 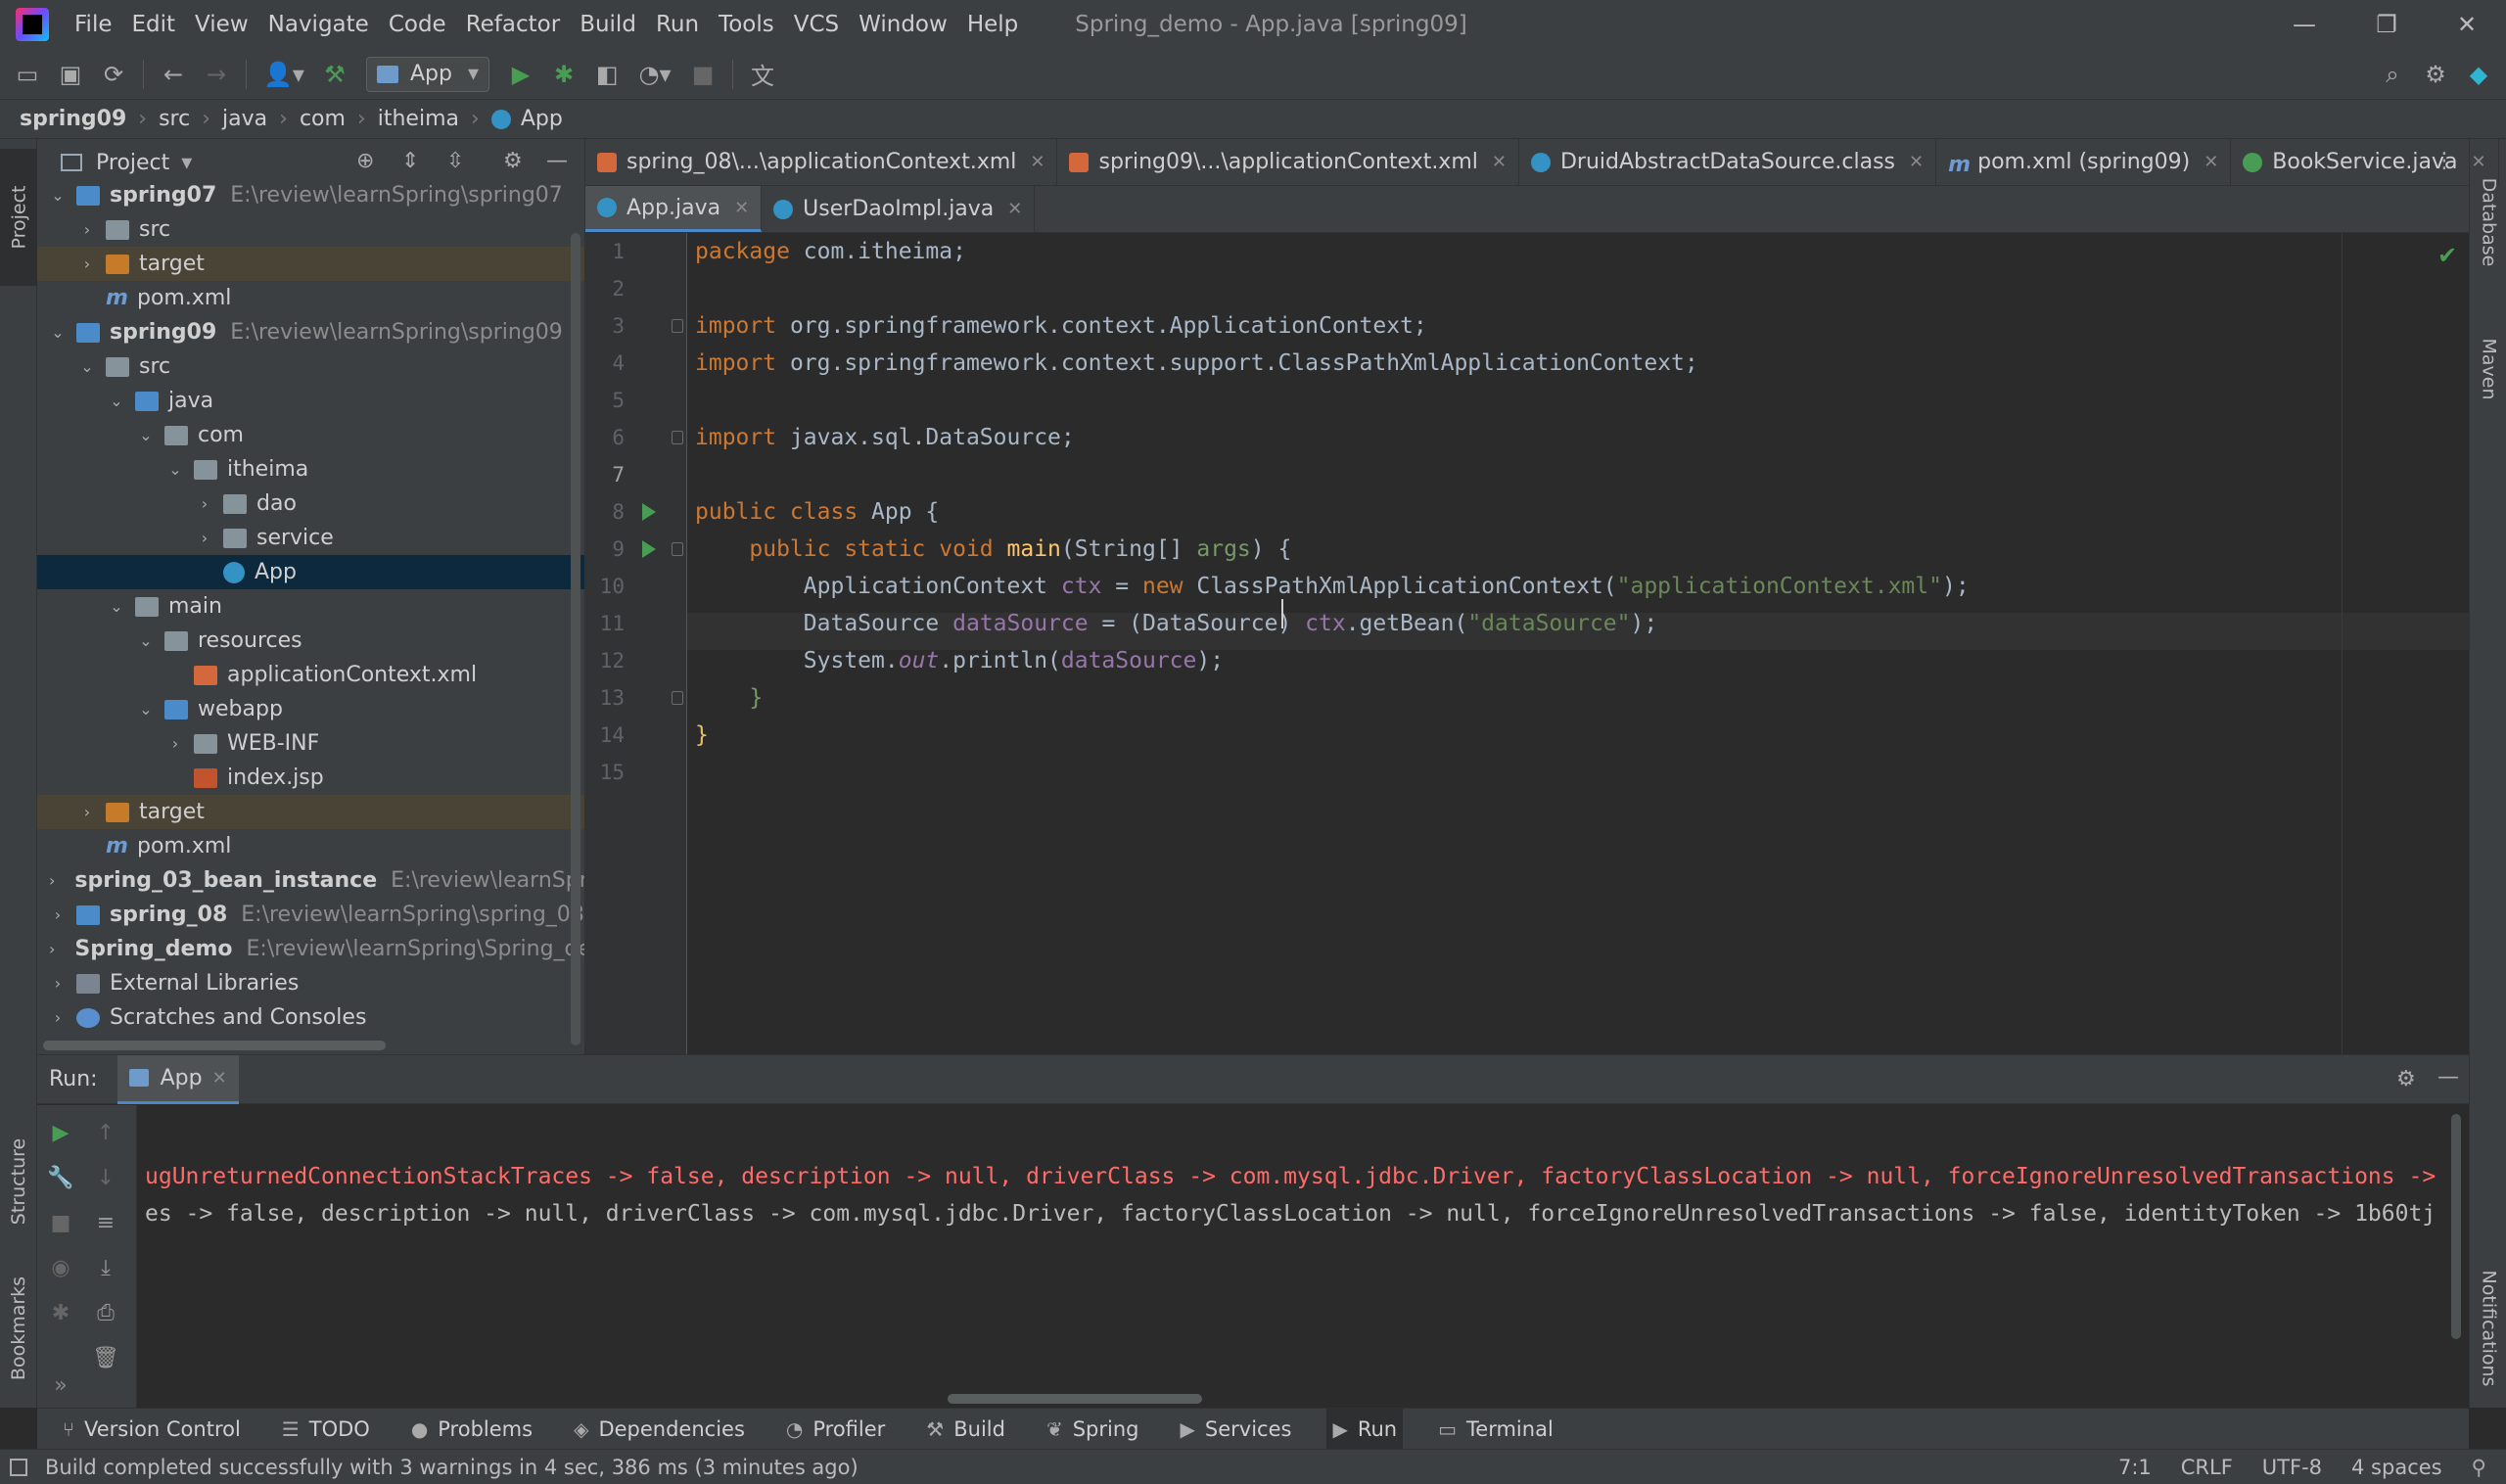 I want to click on run-config-select: App ▾, so click(x=428, y=74).